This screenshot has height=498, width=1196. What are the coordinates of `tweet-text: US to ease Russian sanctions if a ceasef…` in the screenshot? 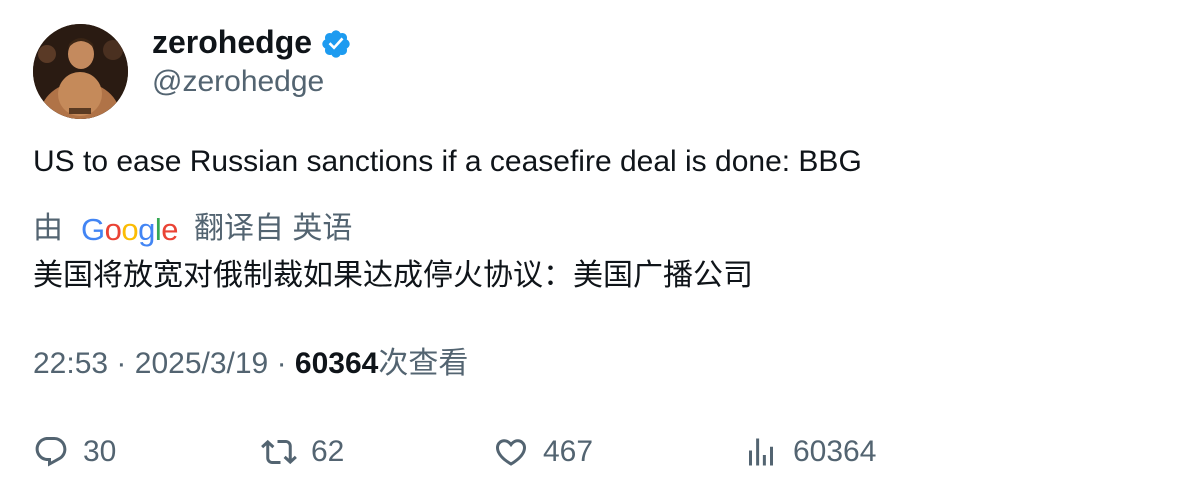 It's located at (447, 161).